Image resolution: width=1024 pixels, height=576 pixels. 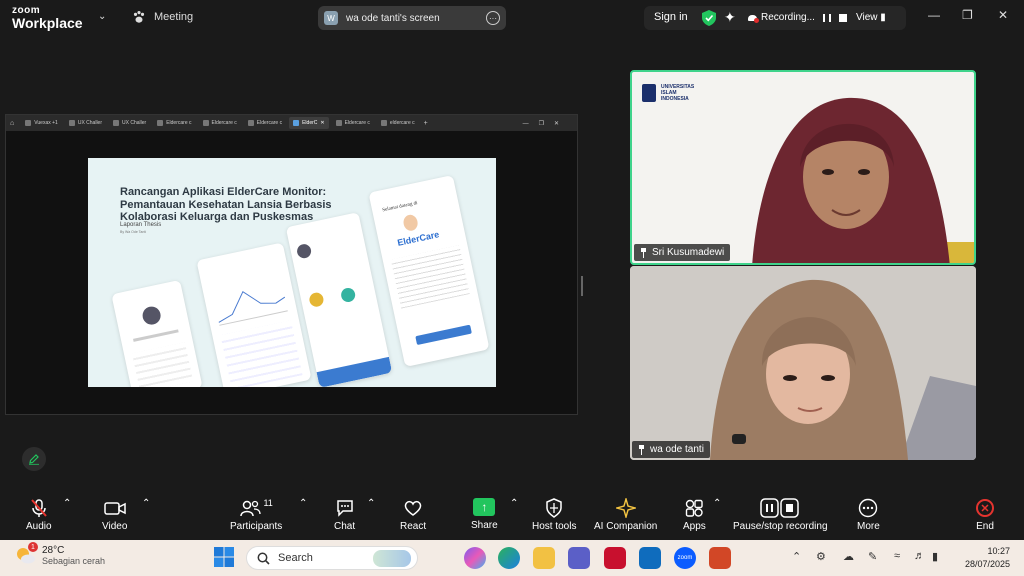 What do you see at coordinates (514, 503) in the screenshot?
I see `share-options-caret-icon: ⌃` at bounding box center [514, 503].